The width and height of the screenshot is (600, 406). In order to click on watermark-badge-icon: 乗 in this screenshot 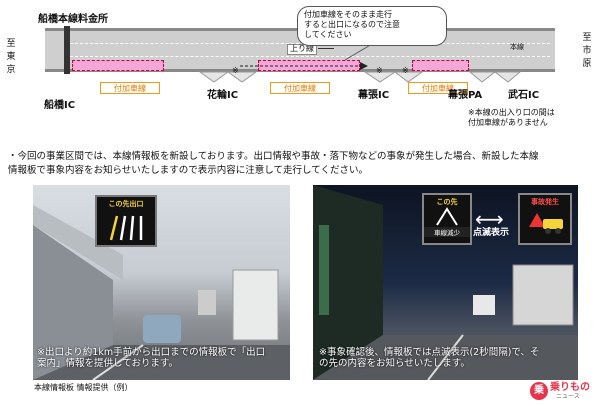, I will do `click(539, 391)`.